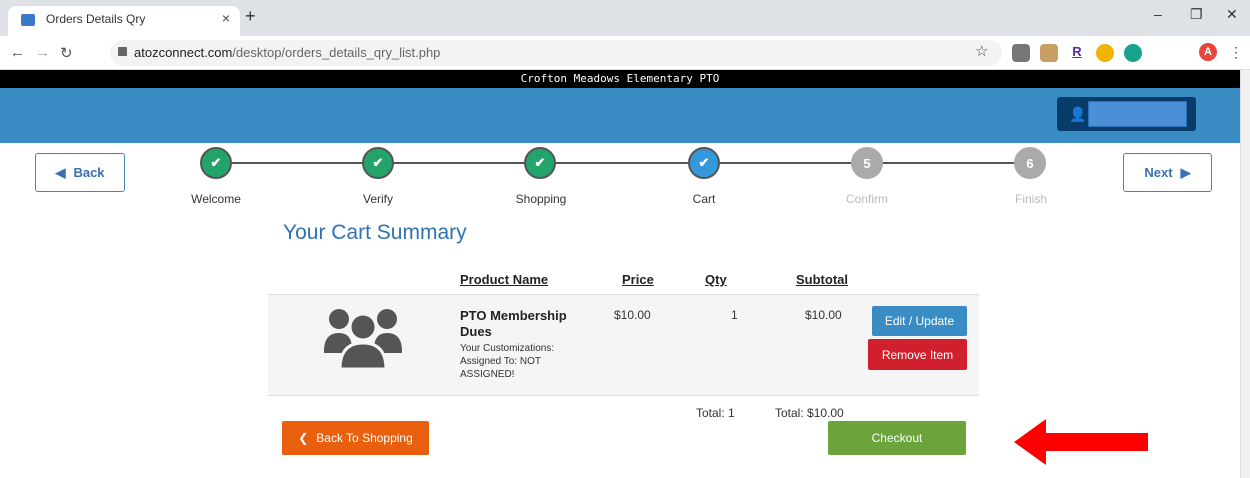 The height and width of the screenshot is (478, 1250). Describe the element at coordinates (981, 51) in the screenshot. I see `bookmark-star-icon: ☆` at that location.